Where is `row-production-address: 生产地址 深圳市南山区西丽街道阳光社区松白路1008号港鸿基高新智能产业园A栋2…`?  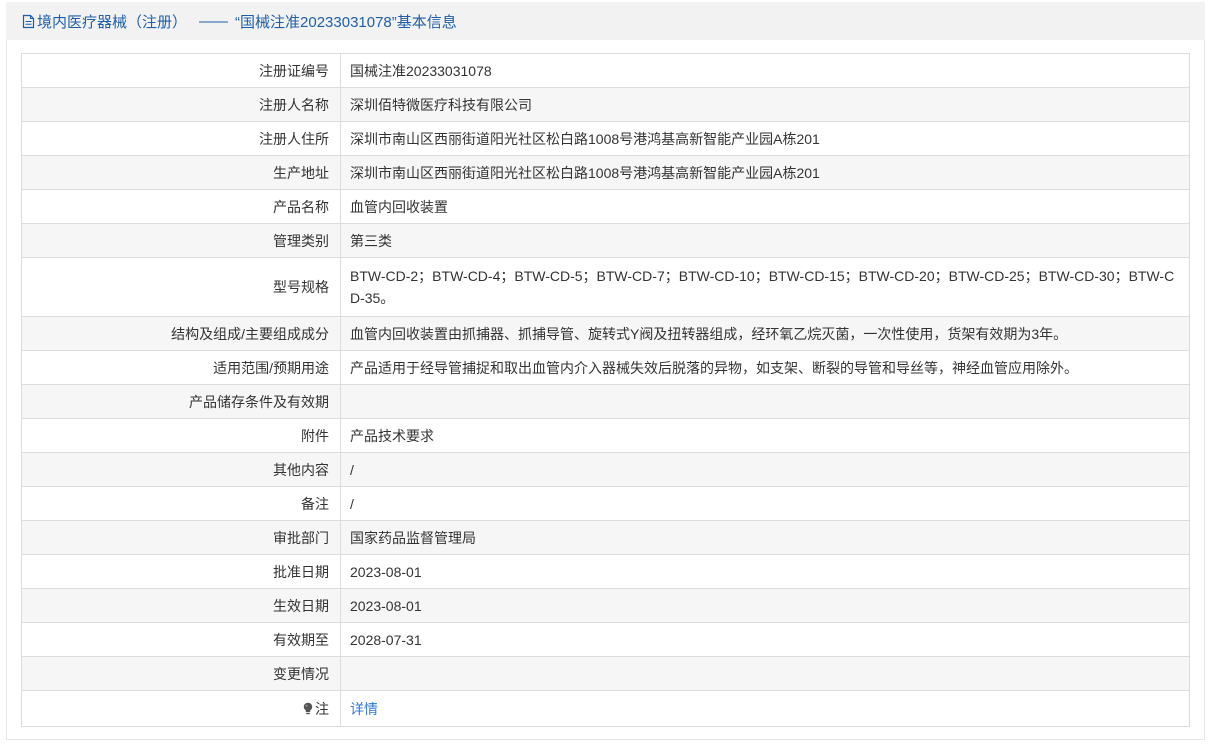 row-production-address: 生产地址 深圳市南山区西丽街道阳光社区松白路1008号港鸿基高新智能产业园A栋2… is located at coordinates (605, 172).